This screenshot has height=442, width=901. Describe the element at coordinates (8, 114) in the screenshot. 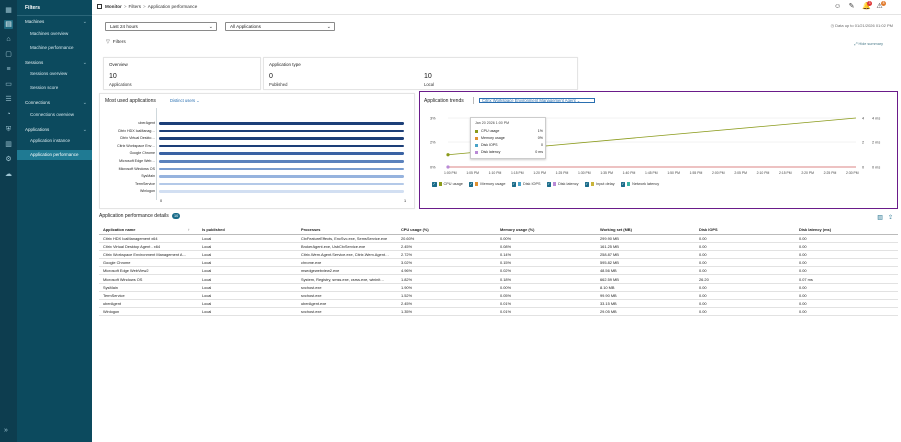

I see `pie-icon: ◔` at that location.